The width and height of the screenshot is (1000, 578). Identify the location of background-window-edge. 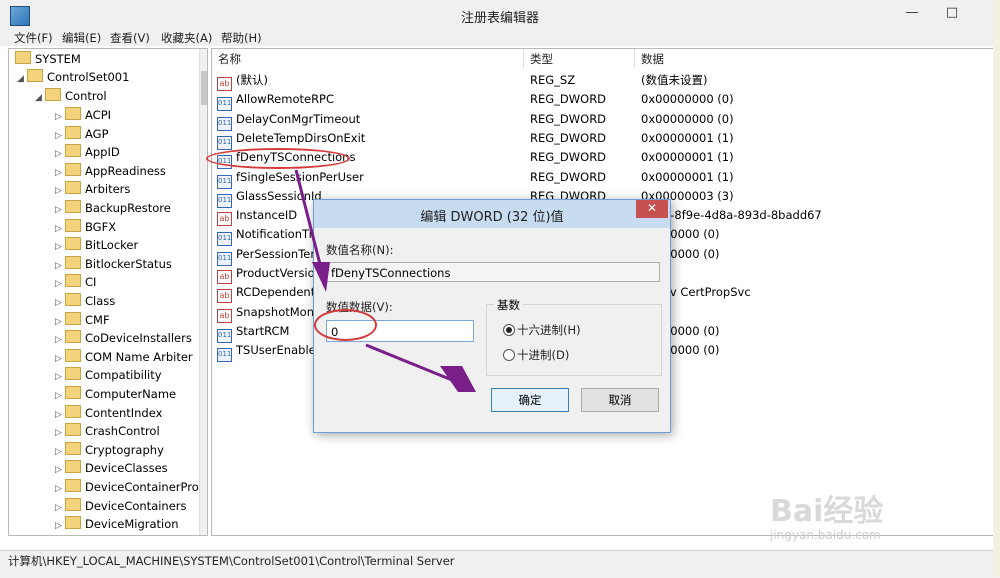
(996, 288).